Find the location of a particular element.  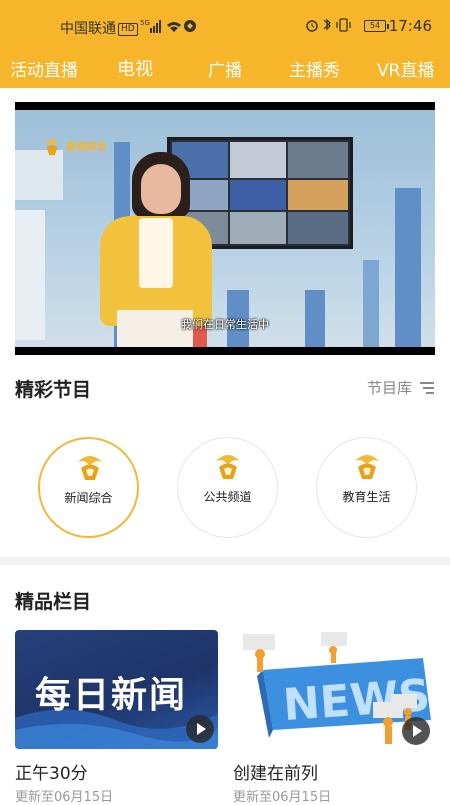

svg-text: 5G is located at coordinates (145, 23).